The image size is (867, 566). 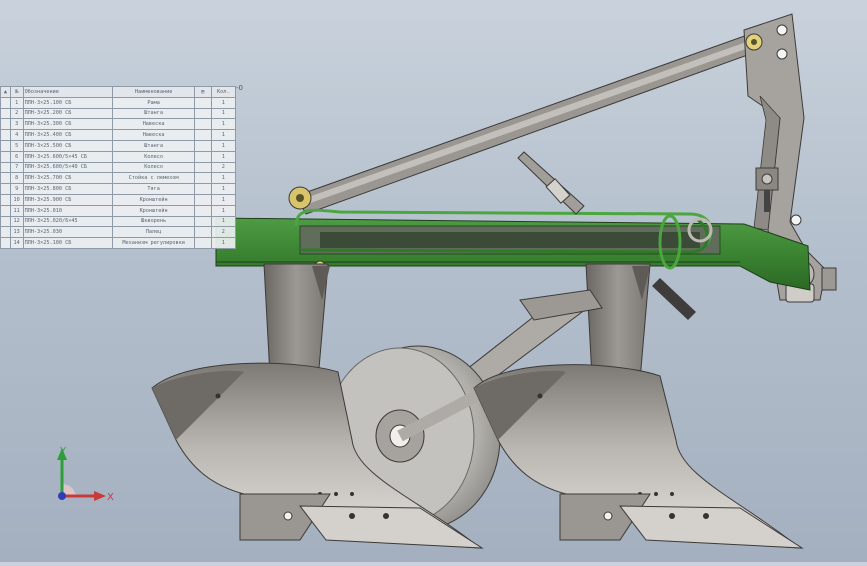 What do you see at coordinates (154, 113) in the screenshot?
I see `bom-cell: Штанга` at bounding box center [154, 113].